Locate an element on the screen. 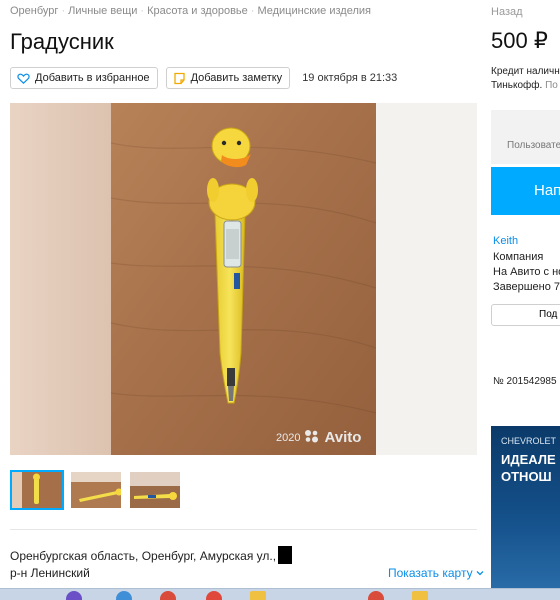 This screenshot has height=600, width=560. page-title: Градусник is located at coordinates (62, 41).